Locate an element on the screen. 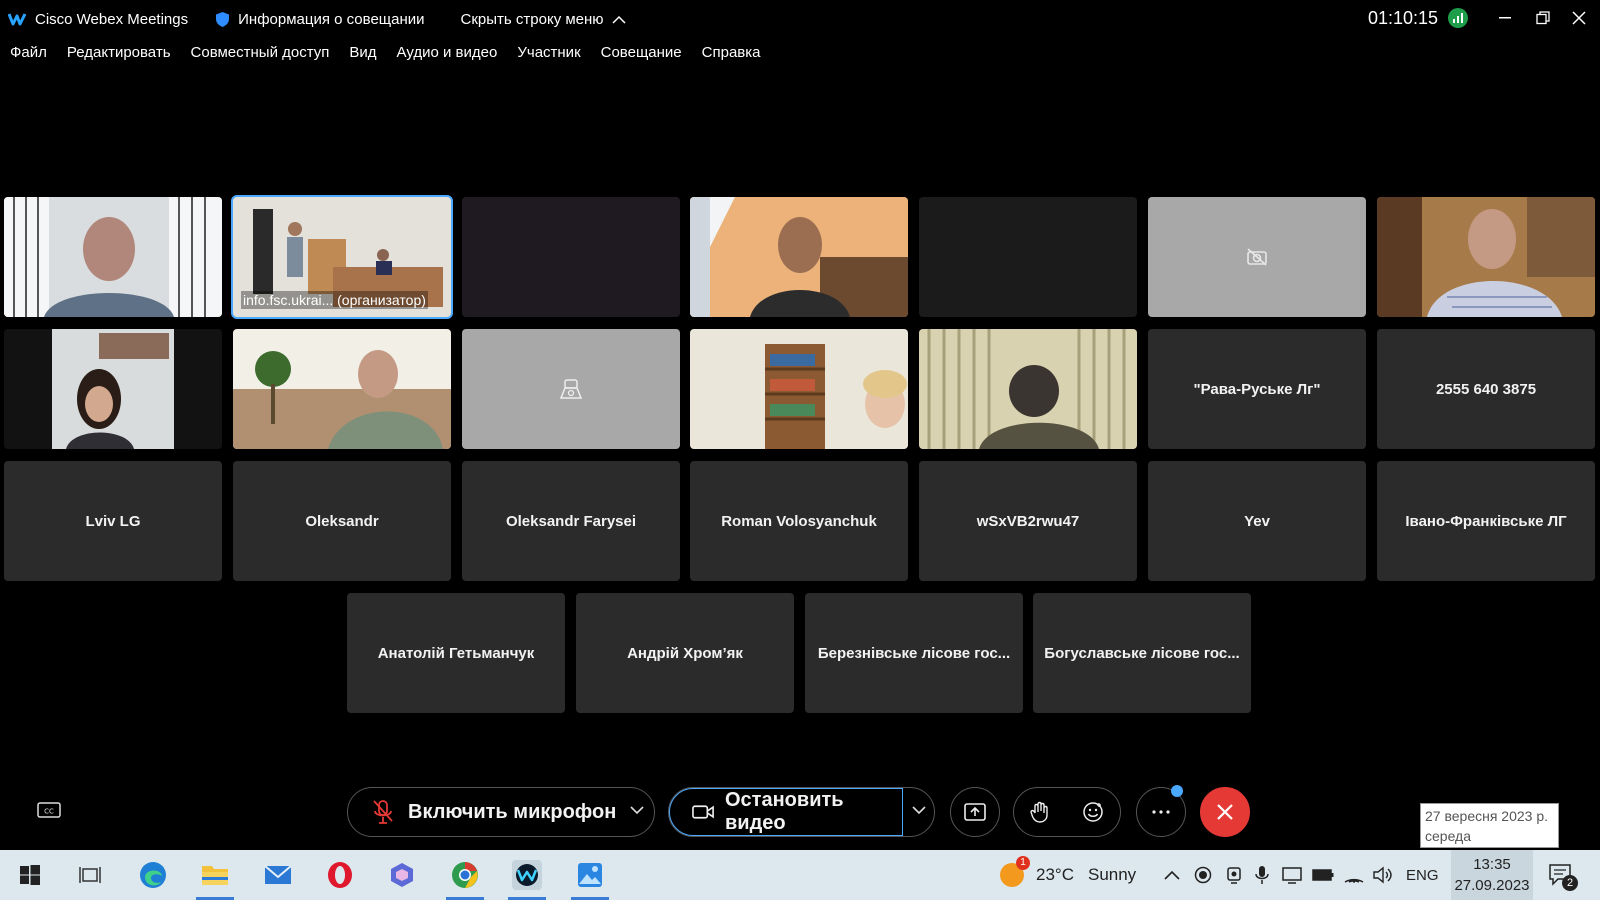  restore-icon is located at coordinates (1543, 18).